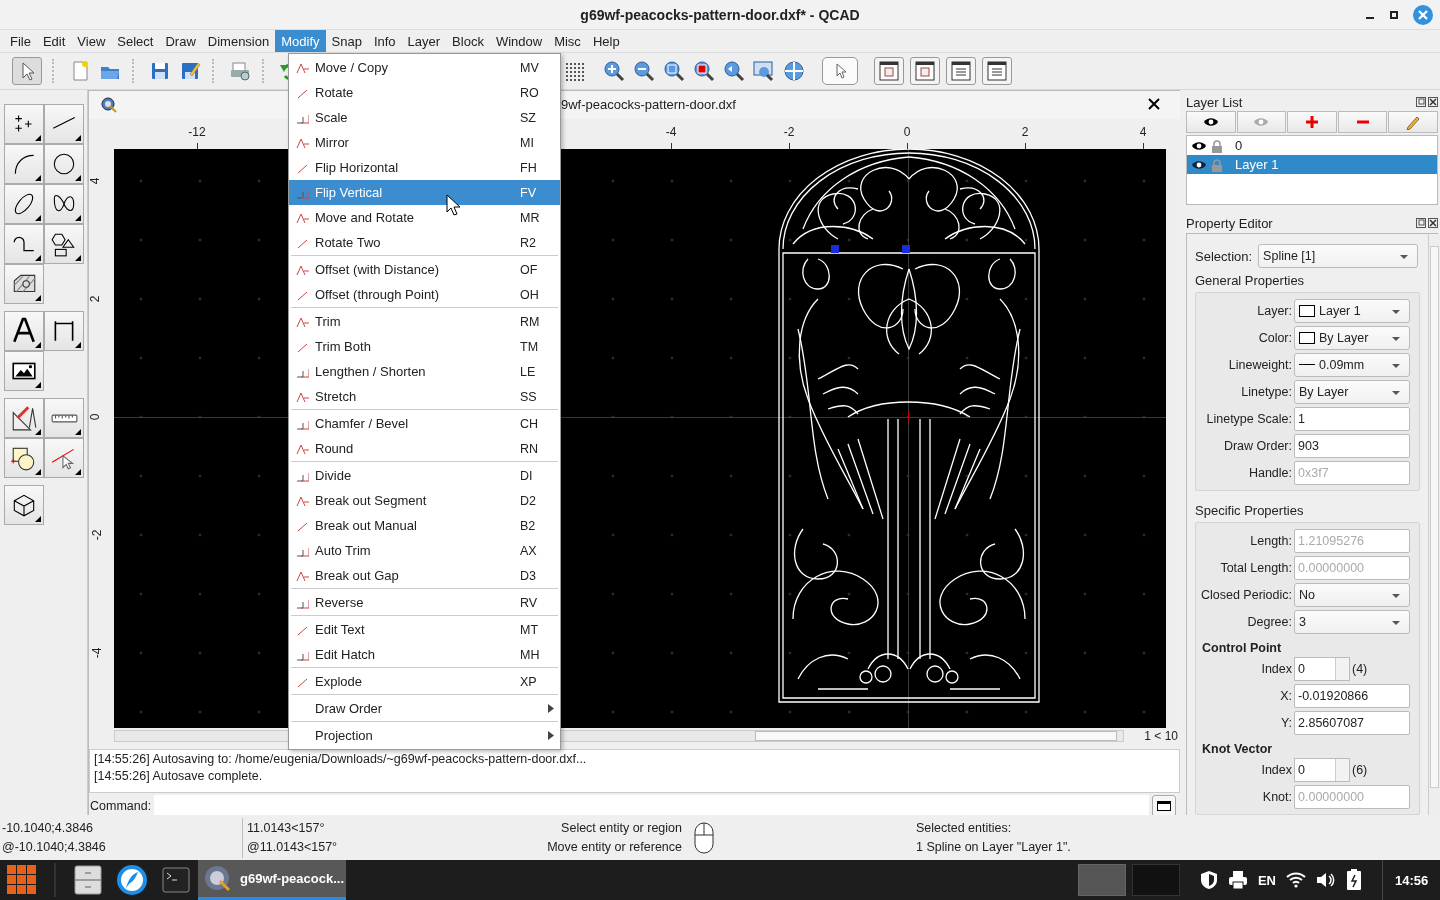 The height and width of the screenshot is (900, 1440). Describe the element at coordinates (176, 880) in the screenshot. I see `terminal-icon` at that location.